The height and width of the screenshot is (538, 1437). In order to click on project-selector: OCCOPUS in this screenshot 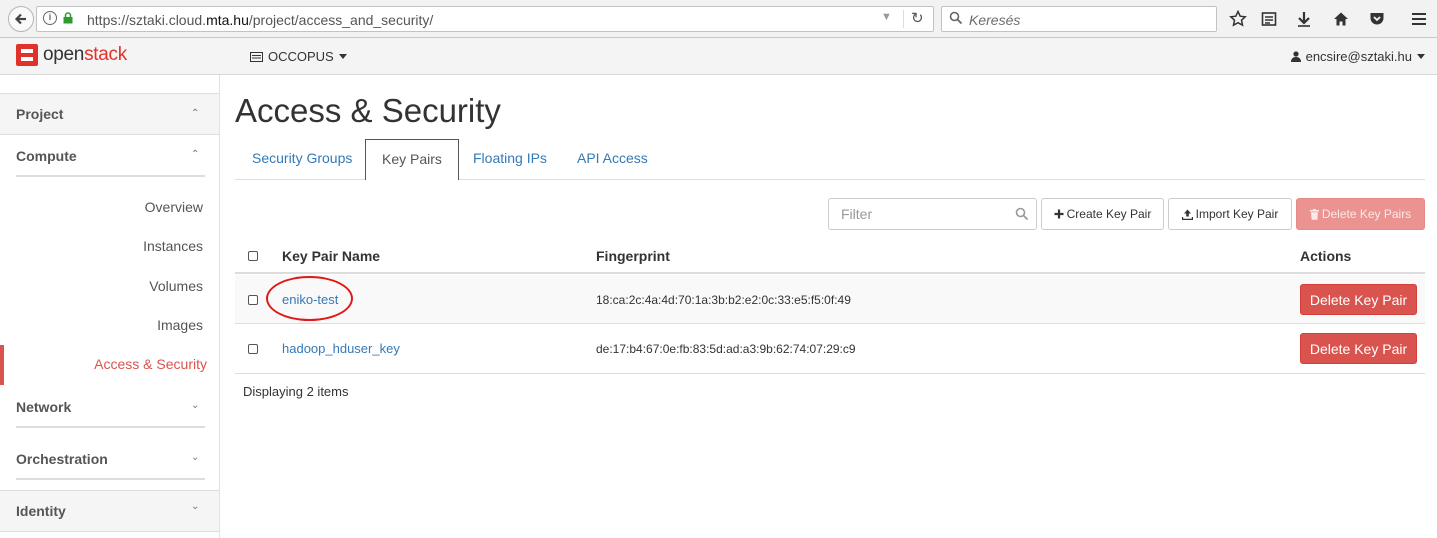, I will do `click(298, 56)`.